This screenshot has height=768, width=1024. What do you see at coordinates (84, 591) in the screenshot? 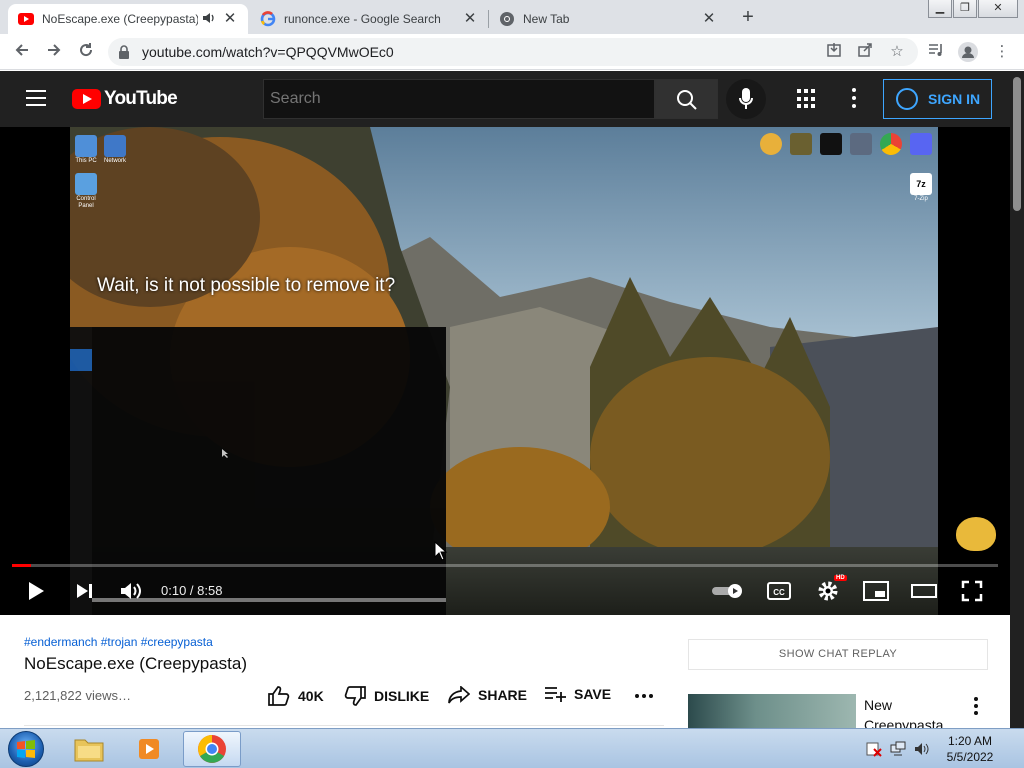
I see `next-video-button` at bounding box center [84, 591].